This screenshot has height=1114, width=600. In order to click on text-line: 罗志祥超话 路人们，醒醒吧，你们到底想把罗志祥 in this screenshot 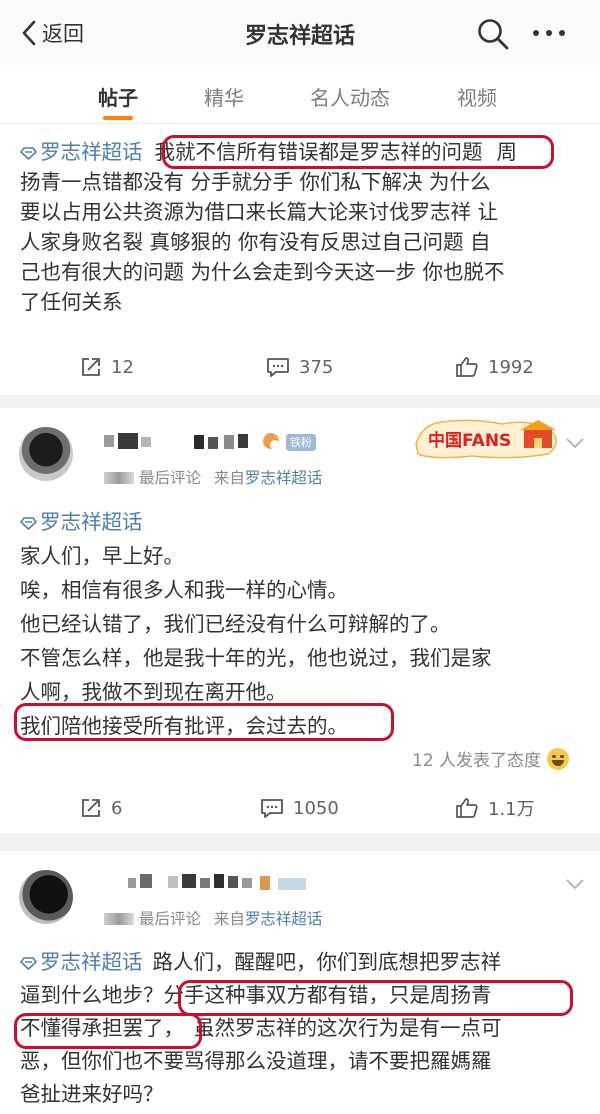, I will do `click(302, 962)`.